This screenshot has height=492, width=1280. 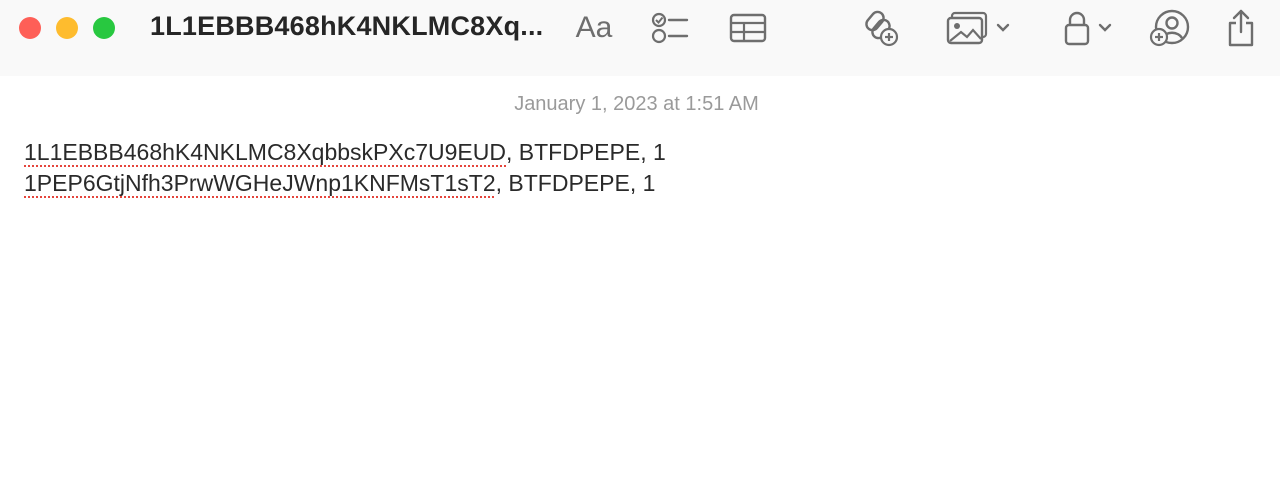 I want to click on close-window-button, so click(x=30, y=28).